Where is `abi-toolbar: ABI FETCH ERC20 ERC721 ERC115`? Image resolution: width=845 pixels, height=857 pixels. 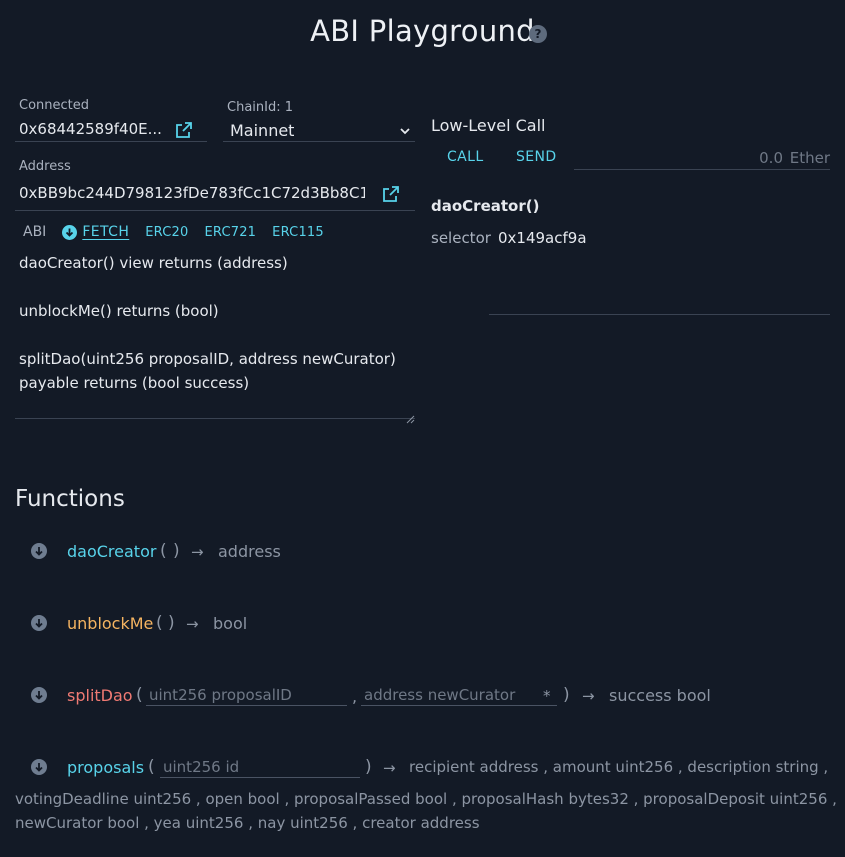 abi-toolbar: ABI FETCH ERC20 ERC721 ERC115 is located at coordinates (173, 232).